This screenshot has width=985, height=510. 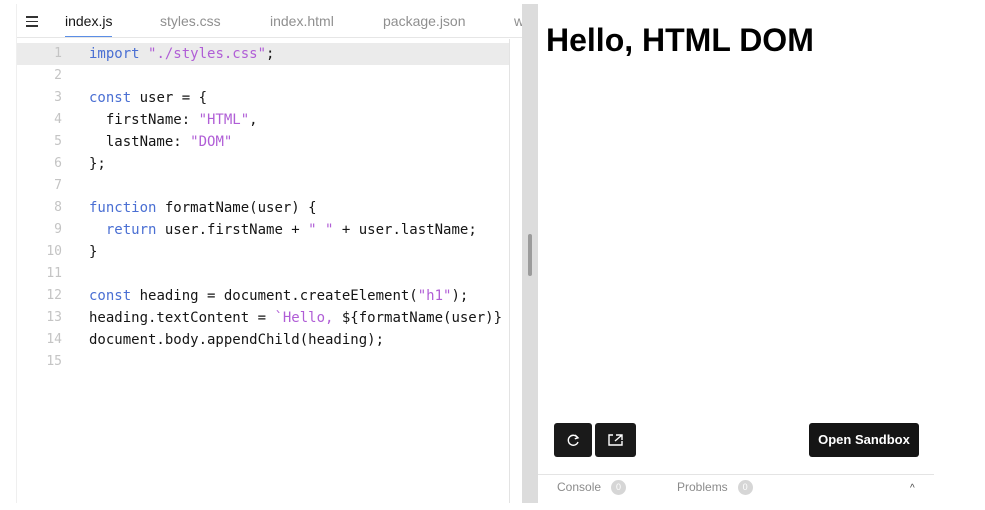 What do you see at coordinates (619, 488) in the screenshot?
I see `console-count-badge: 0` at bounding box center [619, 488].